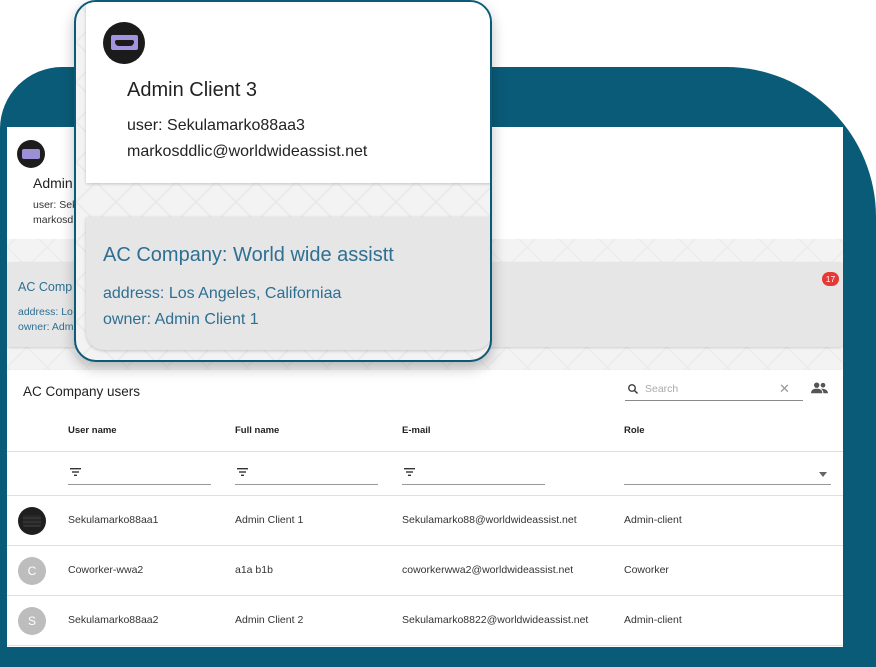 The width and height of the screenshot is (876, 667). Describe the element at coordinates (489, 520) in the screenshot. I see `cell-email: Sekulamarko88@worldwideassist.net` at that location.